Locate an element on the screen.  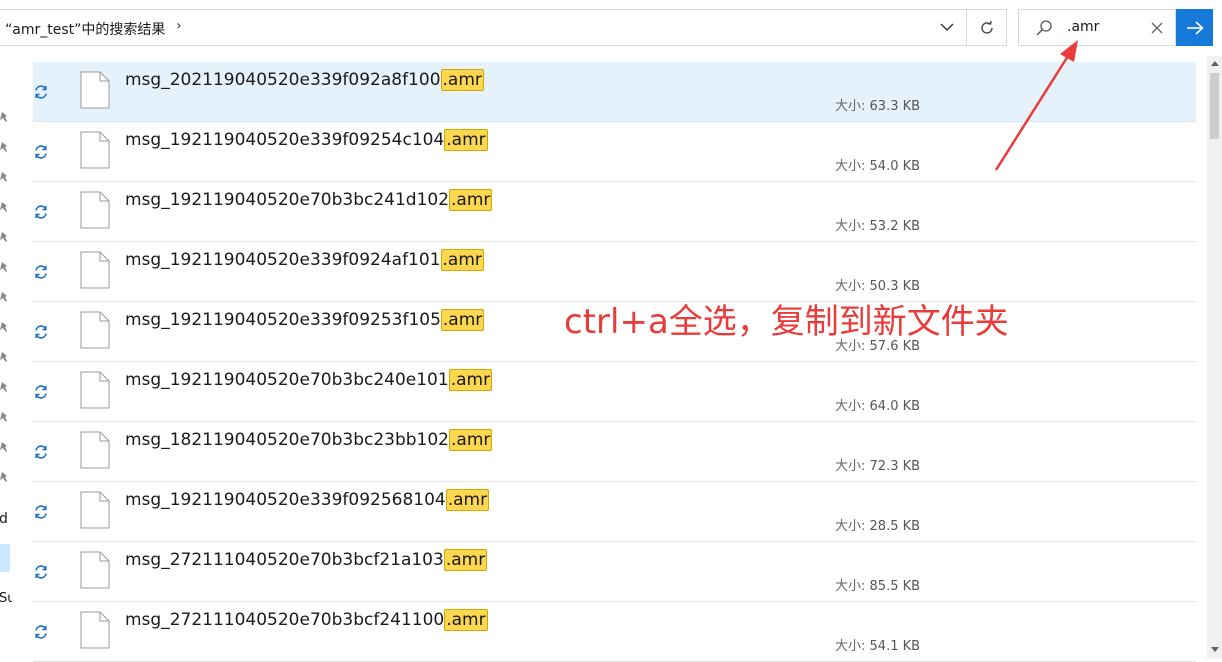
search-clear-button is located at coordinates (1157, 28).